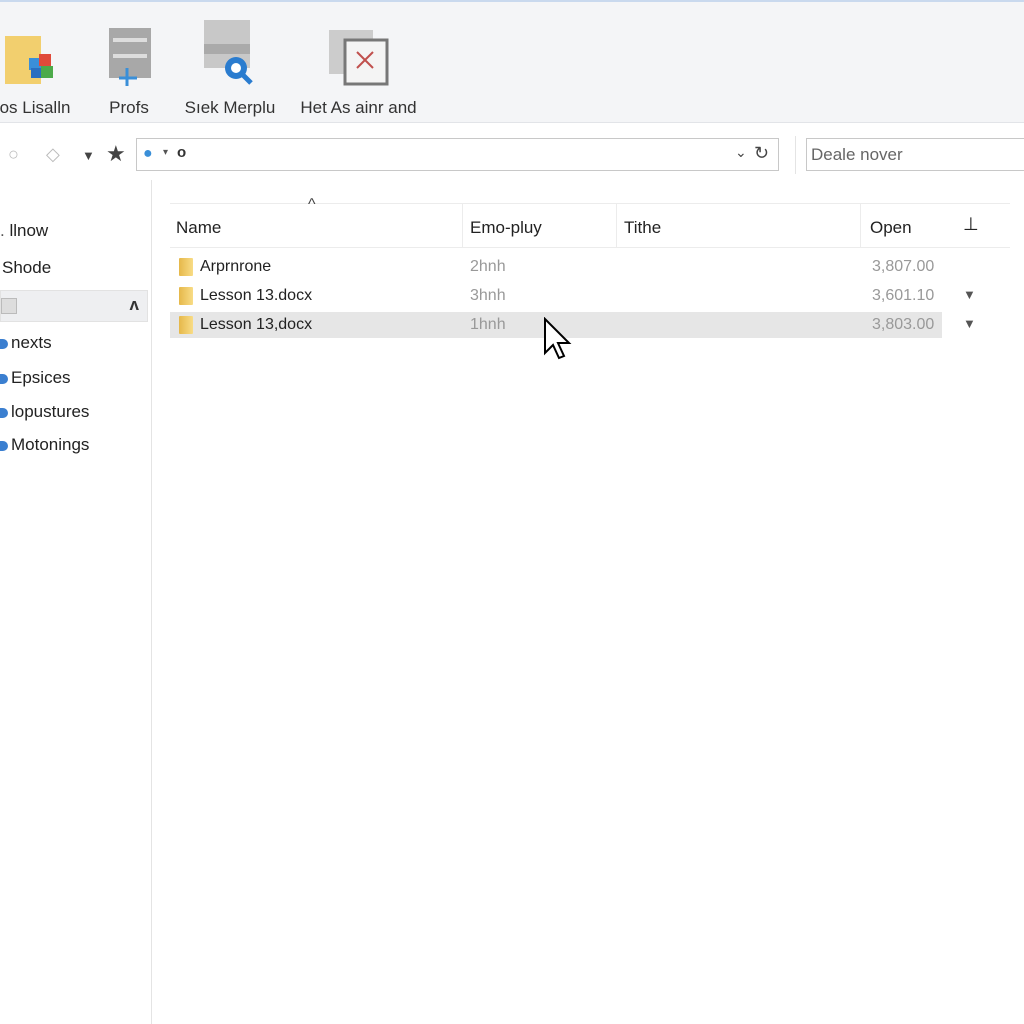  I want to click on search-drive-icon, so click(230, 52).